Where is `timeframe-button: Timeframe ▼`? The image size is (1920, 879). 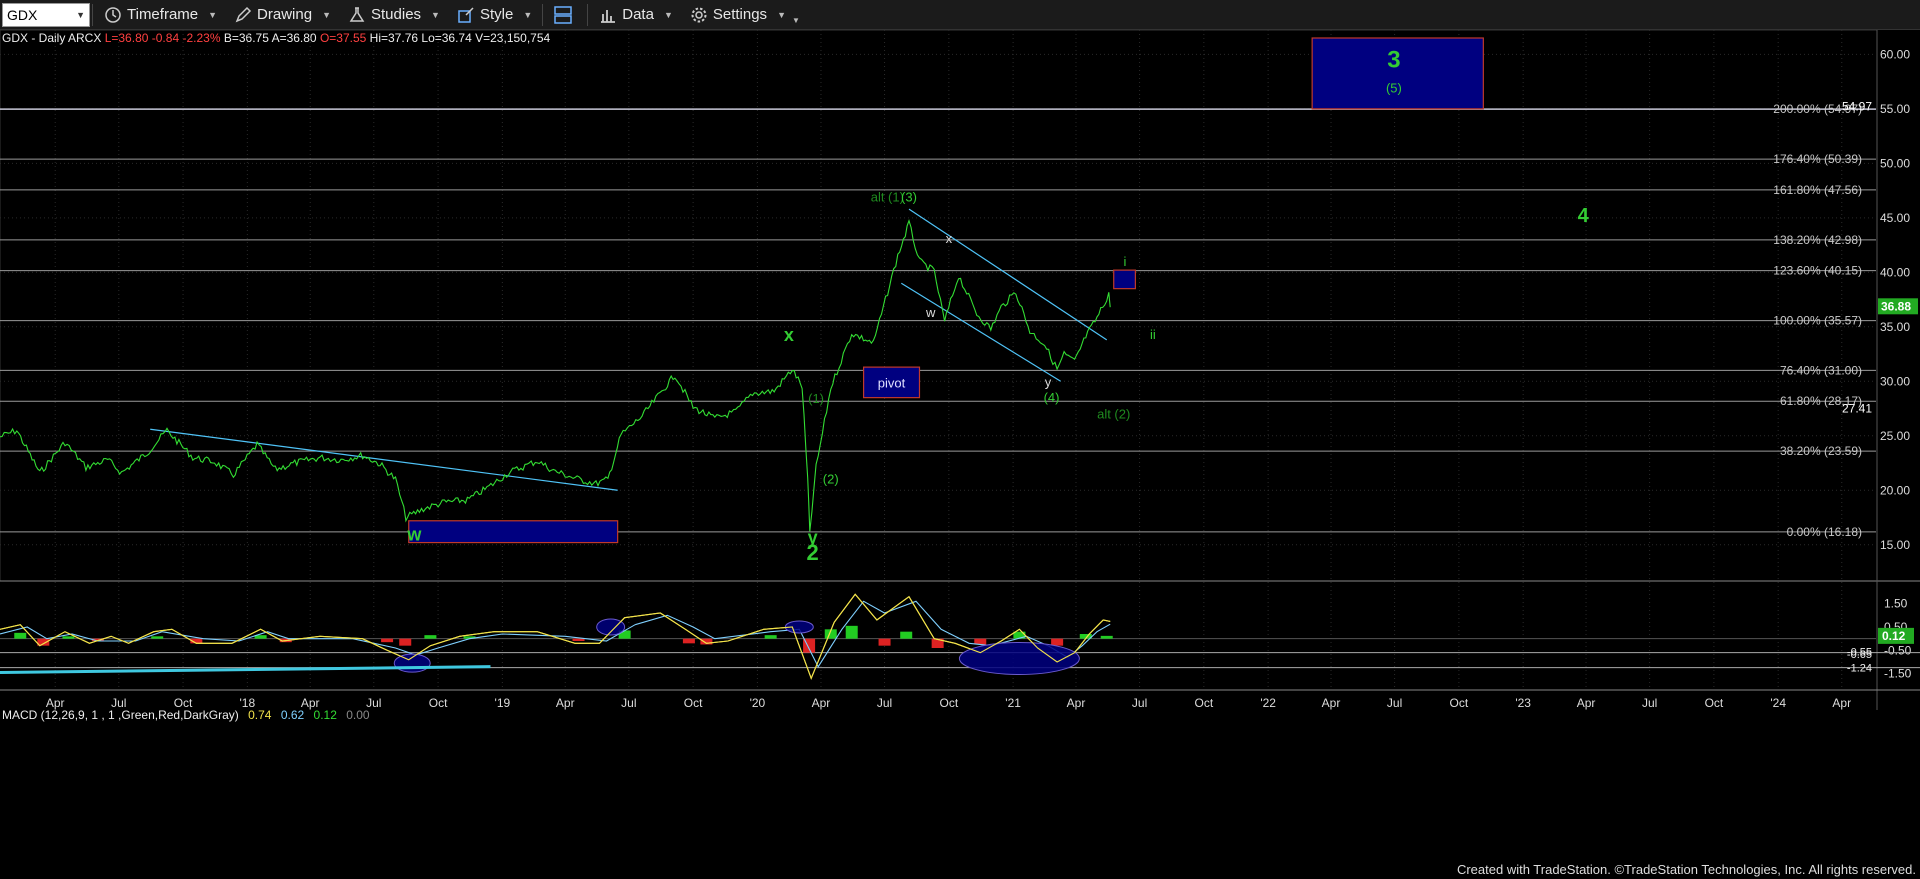 timeframe-button: Timeframe ▼ is located at coordinates (160, 15).